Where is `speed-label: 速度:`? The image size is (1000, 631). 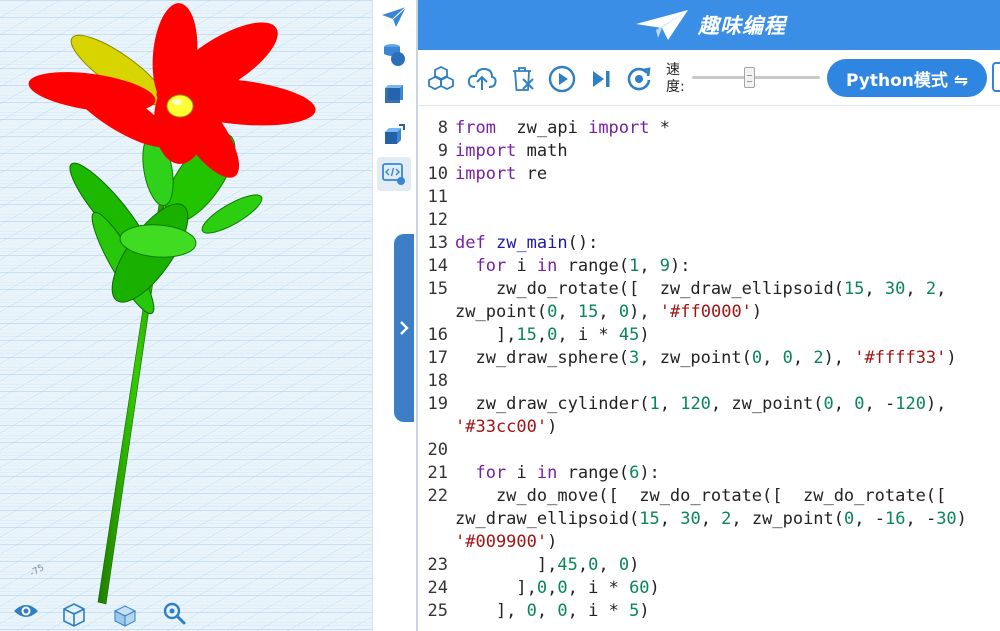
speed-label: 速度: is located at coordinates (675, 78).